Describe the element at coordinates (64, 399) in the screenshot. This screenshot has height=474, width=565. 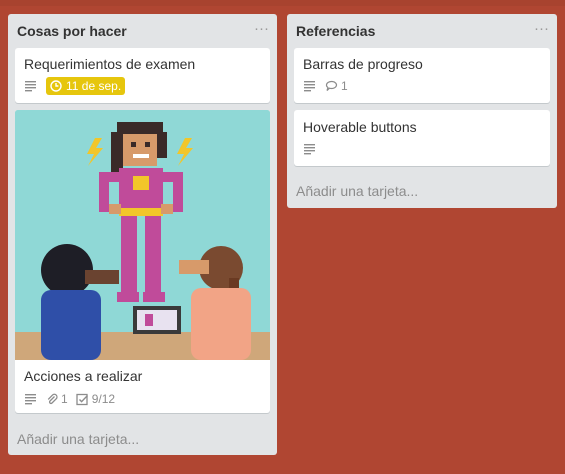
I see `attachment-count: 1` at that location.